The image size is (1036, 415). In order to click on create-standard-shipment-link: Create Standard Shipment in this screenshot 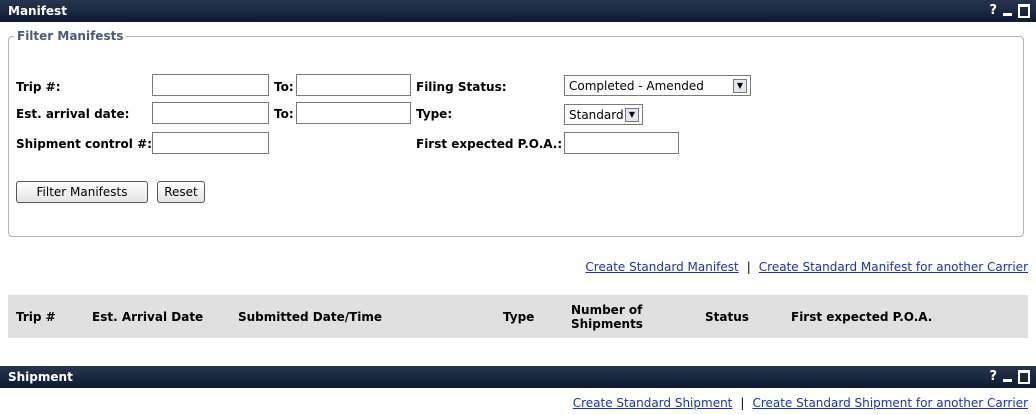, I will do `click(653, 403)`.